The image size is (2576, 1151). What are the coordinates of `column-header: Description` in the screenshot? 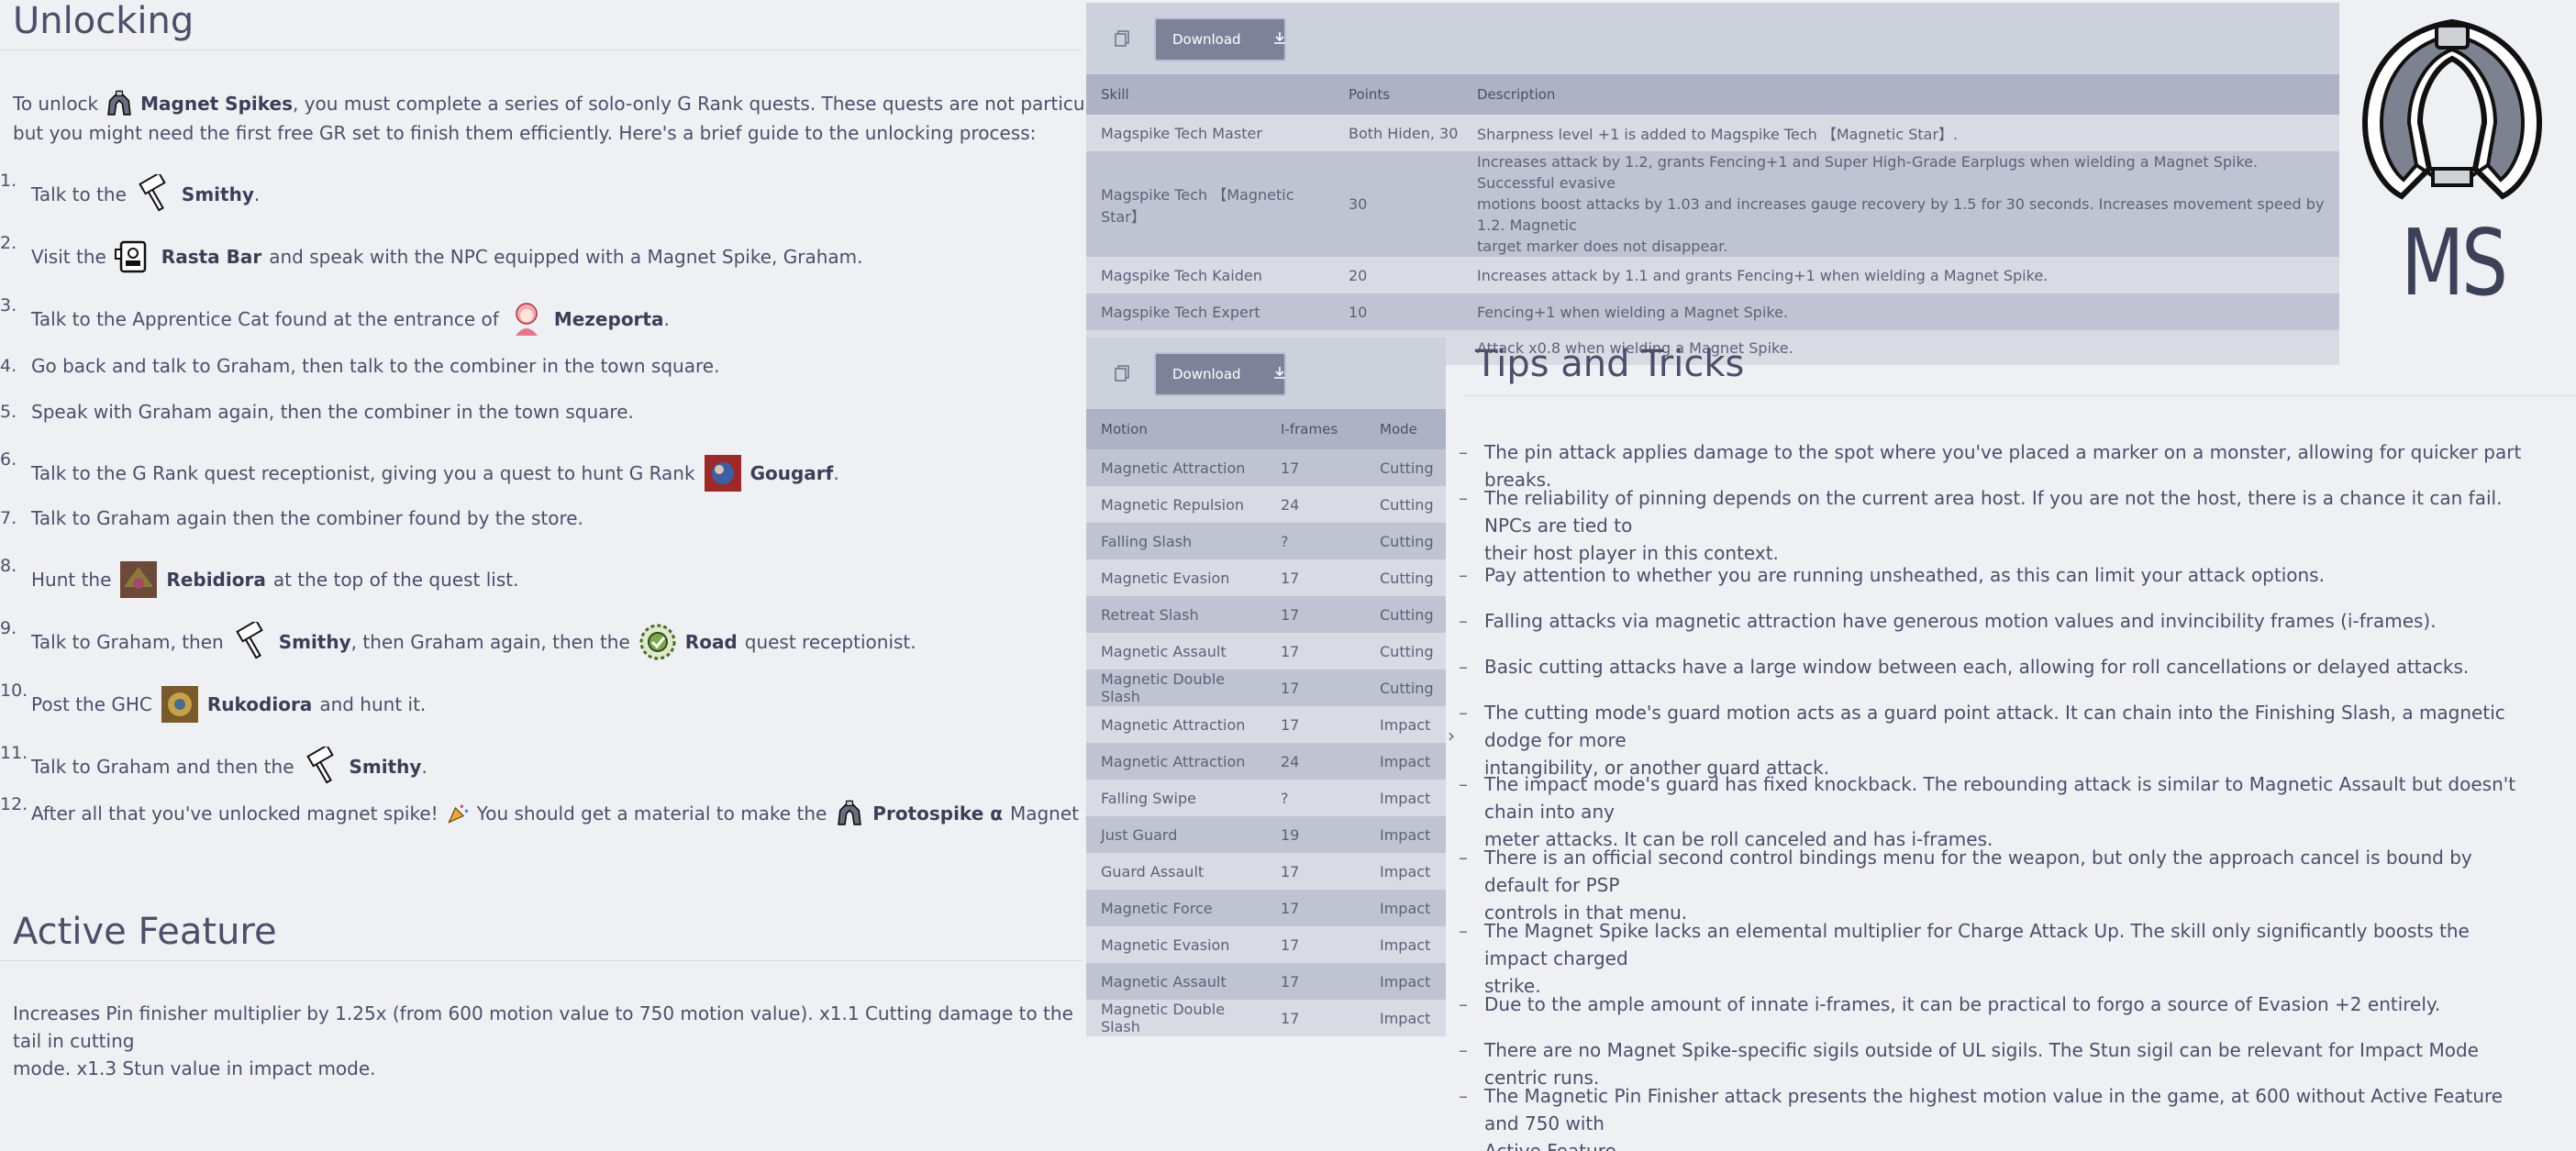 It's located at (1900, 94).